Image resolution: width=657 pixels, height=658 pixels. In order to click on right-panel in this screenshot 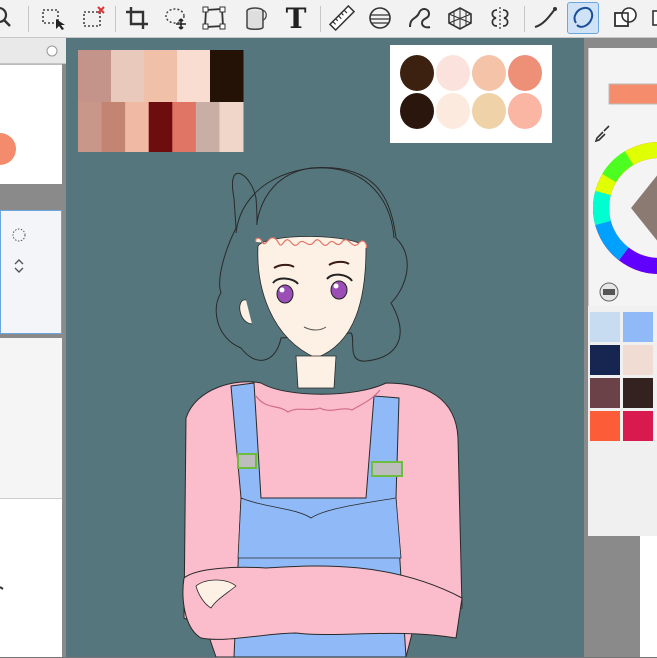, I will do `click(620, 347)`.